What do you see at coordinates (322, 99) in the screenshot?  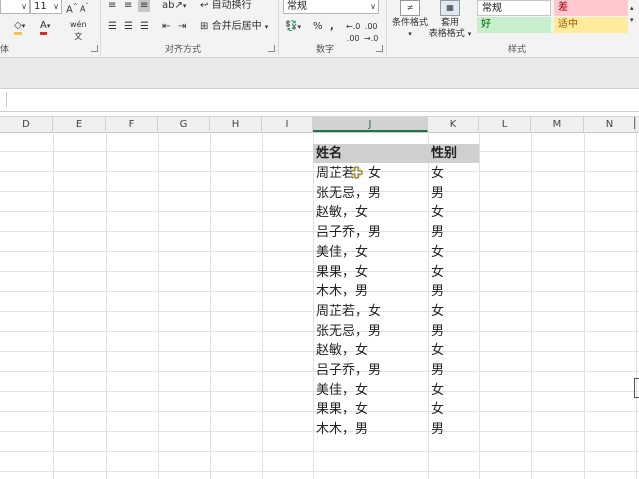 I see `formula-input` at bounding box center [322, 99].